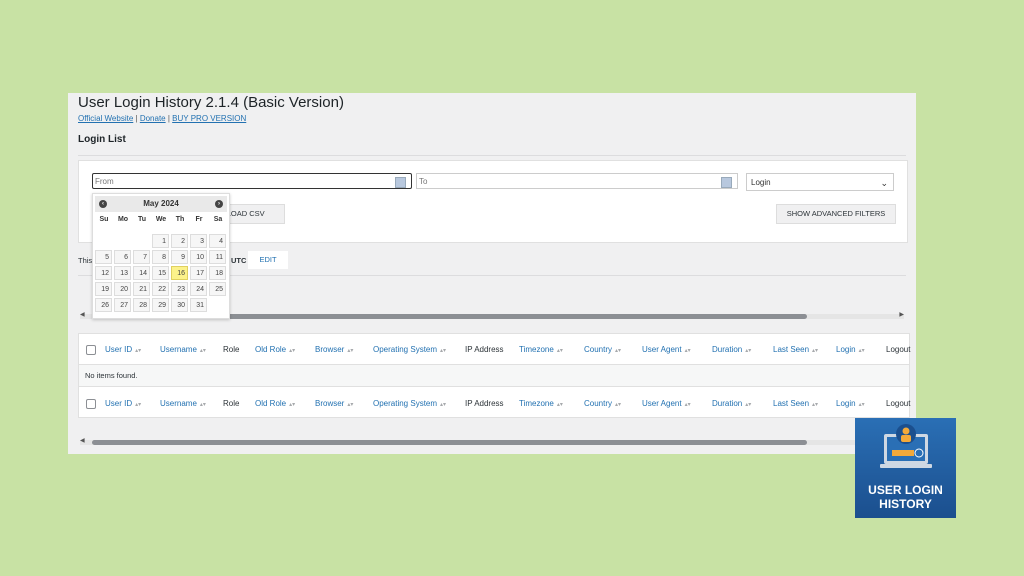 The image size is (1024, 576). What do you see at coordinates (179, 305) in the screenshot?
I see `calendar-day: 30` at bounding box center [179, 305].